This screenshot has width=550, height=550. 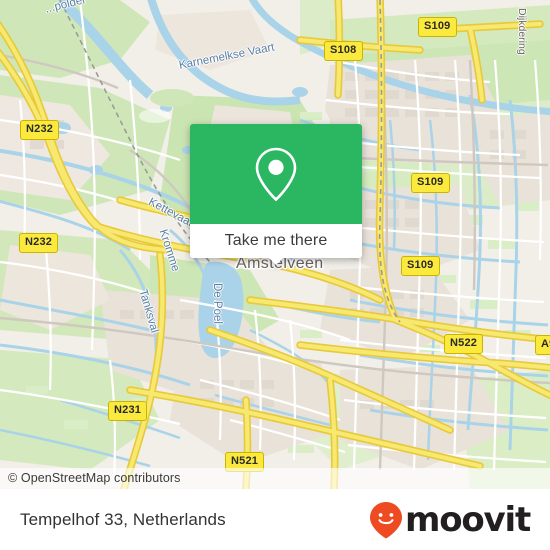 What do you see at coordinates (128, 411) in the screenshot?
I see `road-shield: N231` at bounding box center [128, 411].